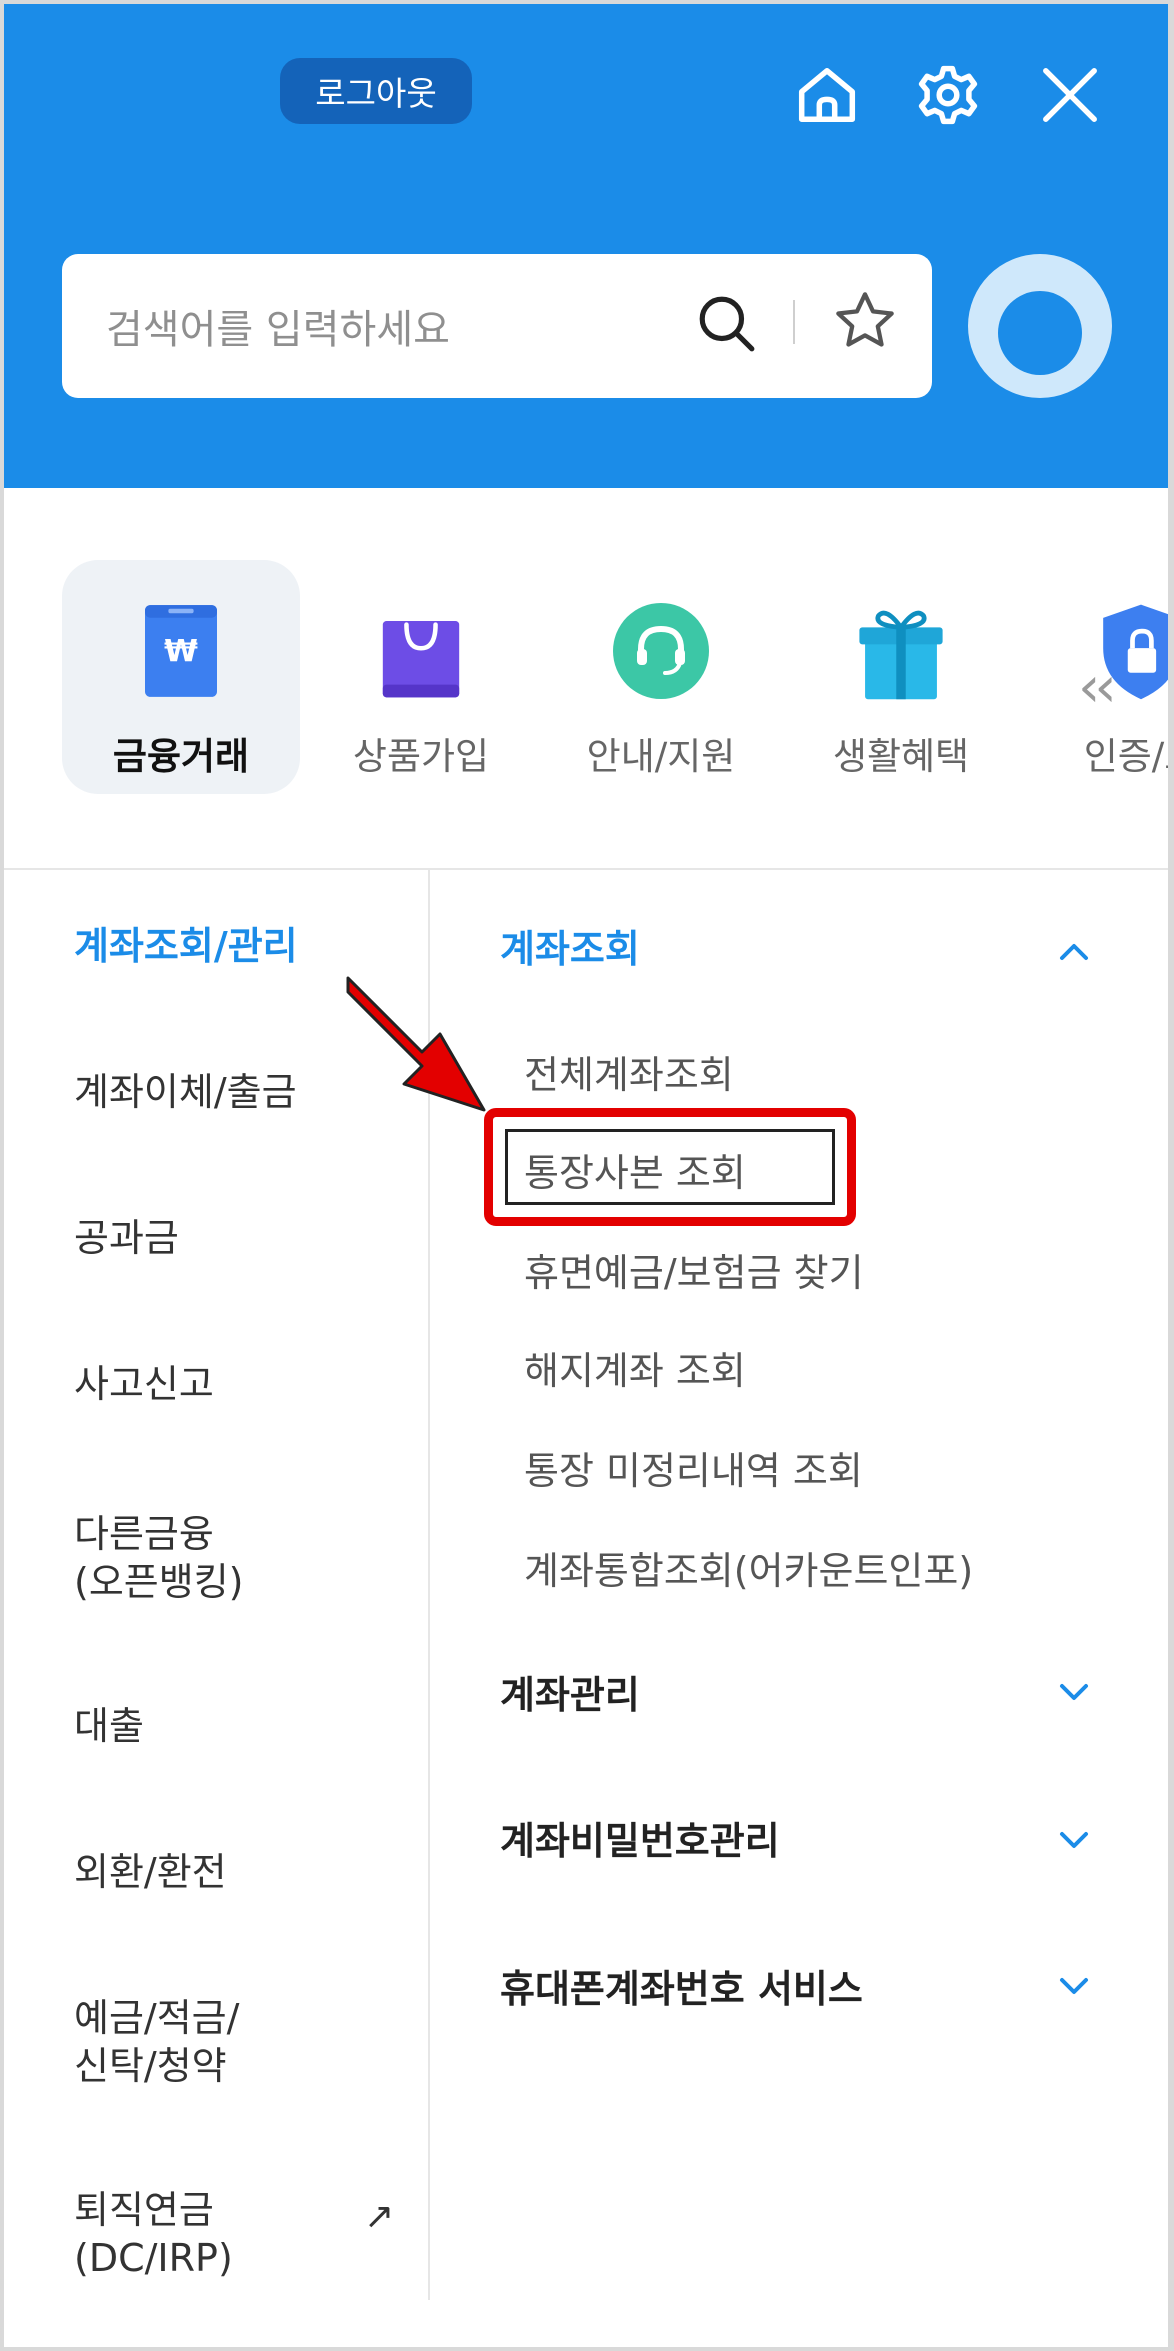 The height and width of the screenshot is (2351, 1174). What do you see at coordinates (570, 1691) in the screenshot?
I see `section-account-management: 계좌관리` at bounding box center [570, 1691].